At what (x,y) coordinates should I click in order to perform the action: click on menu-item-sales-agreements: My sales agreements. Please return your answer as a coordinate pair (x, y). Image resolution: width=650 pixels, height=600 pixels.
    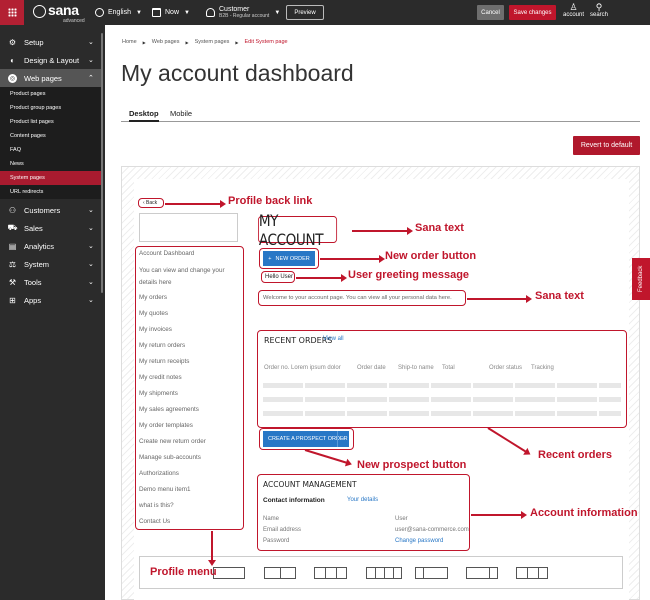
    Looking at the image, I should click on (169, 409).